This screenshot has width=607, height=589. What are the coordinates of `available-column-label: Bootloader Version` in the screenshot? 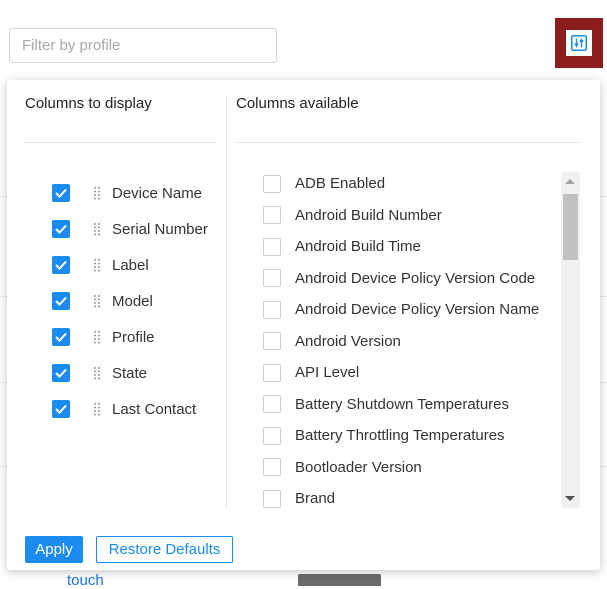 It's located at (358, 467).